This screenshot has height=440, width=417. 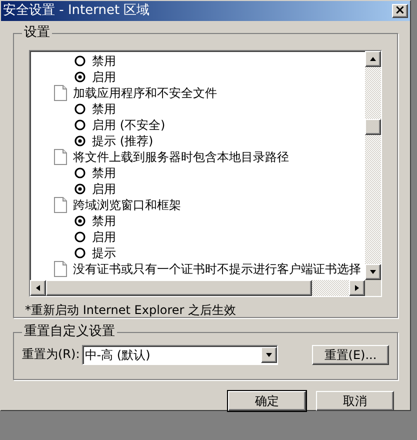 I want to click on setting-label: 加载应用程序和不安全文件, so click(x=145, y=93).